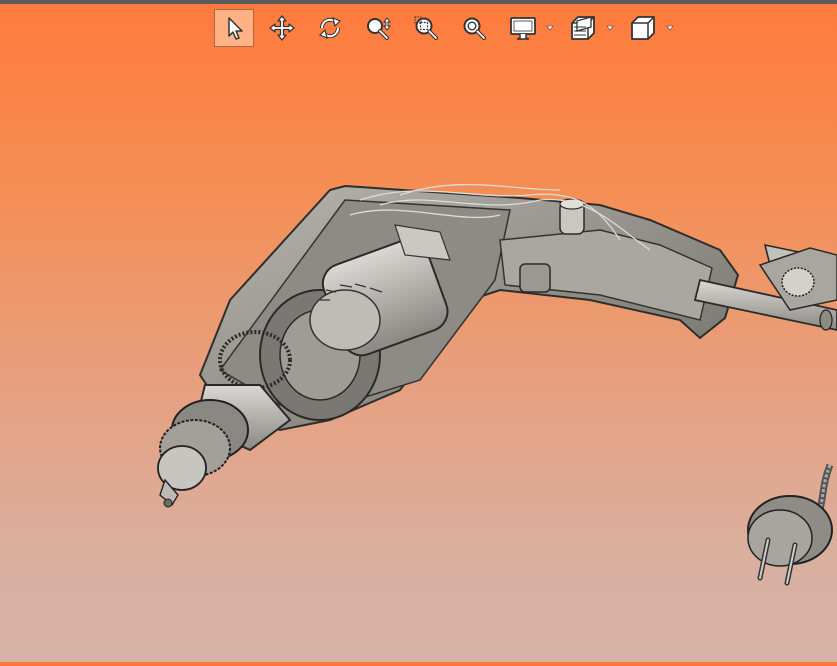  Describe the element at coordinates (224, 446) in the screenshot. I see `drill-chuck` at that location.